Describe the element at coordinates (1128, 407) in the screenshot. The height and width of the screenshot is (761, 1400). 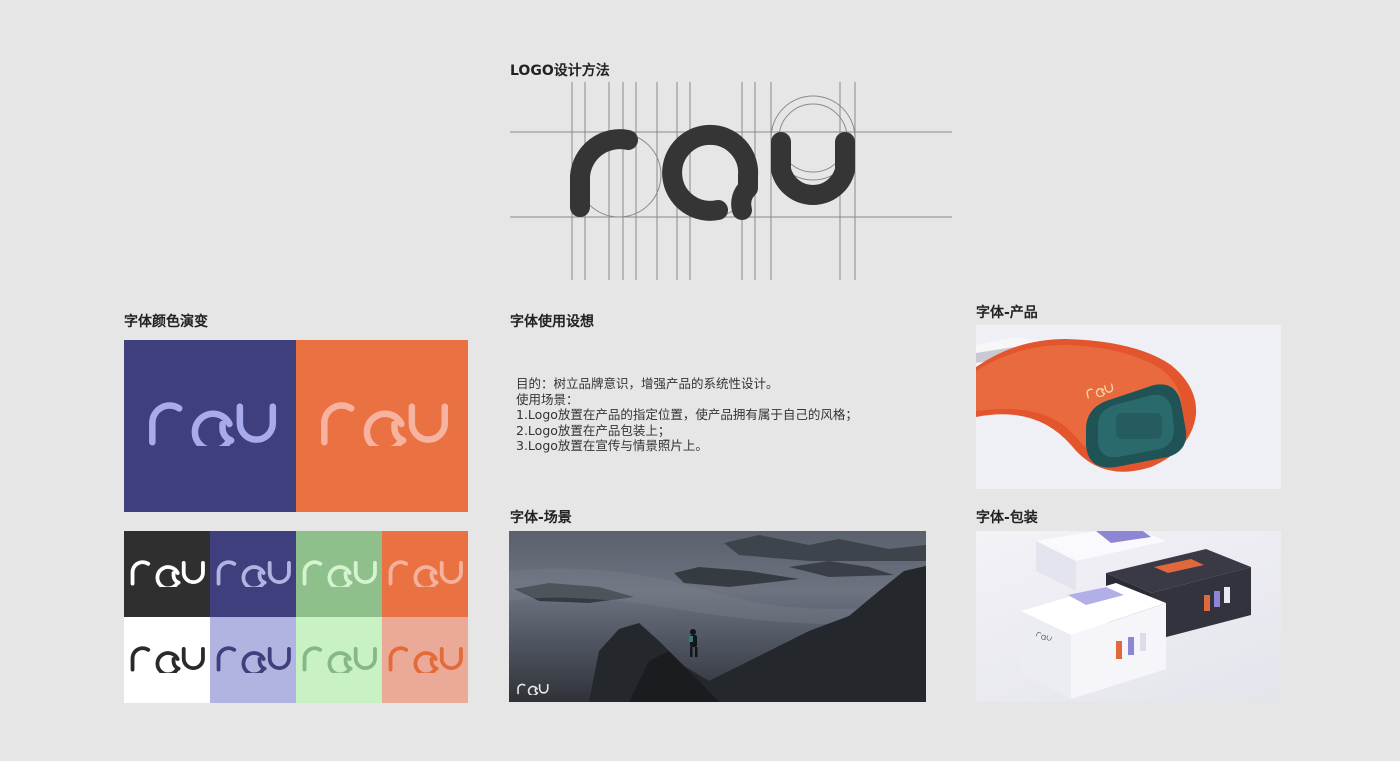
I see `product-photo` at that location.